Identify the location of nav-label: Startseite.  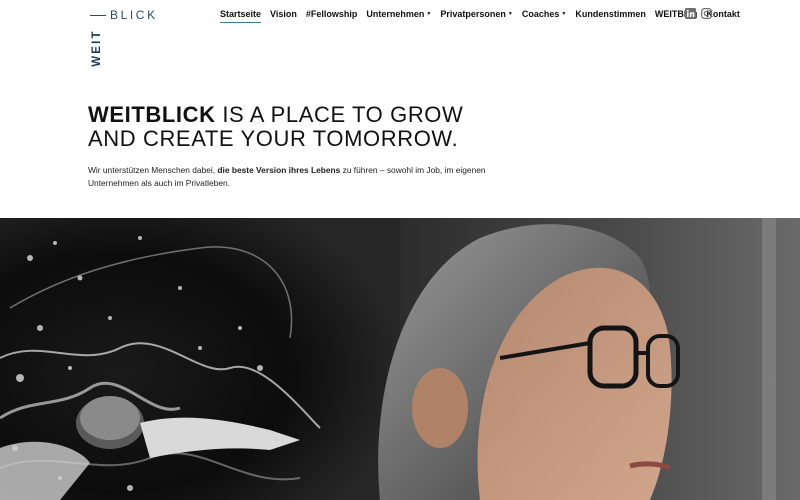
(241, 14).